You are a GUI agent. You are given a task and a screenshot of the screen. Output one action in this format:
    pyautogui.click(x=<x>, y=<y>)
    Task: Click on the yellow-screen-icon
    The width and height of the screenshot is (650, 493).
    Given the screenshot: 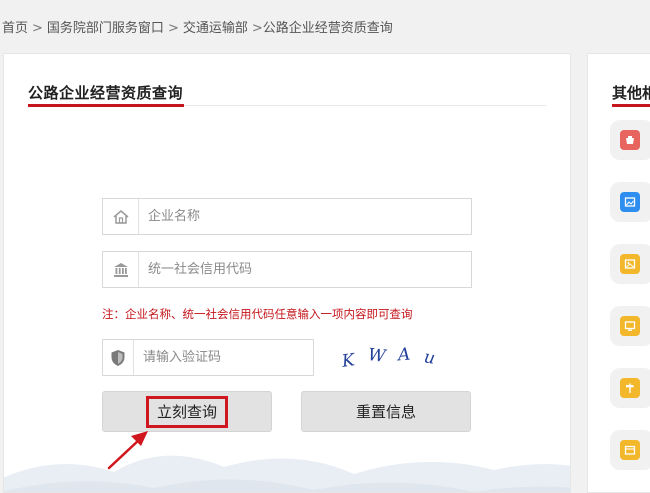 What is the action you would take?
    pyautogui.click(x=630, y=326)
    